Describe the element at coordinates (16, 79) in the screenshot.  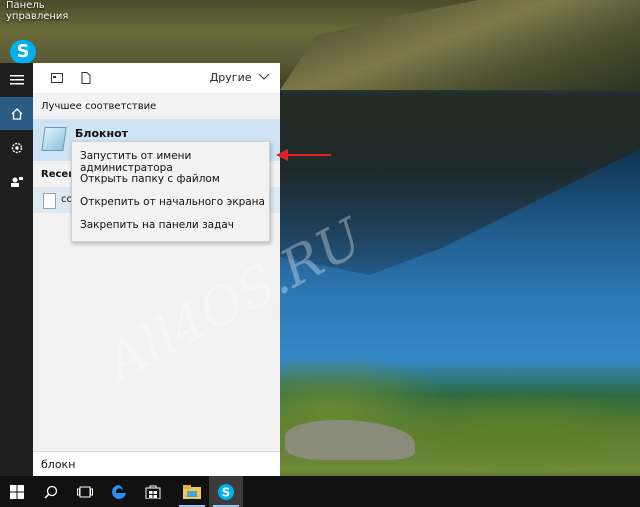
I see `hamburger-menu-icon` at that location.